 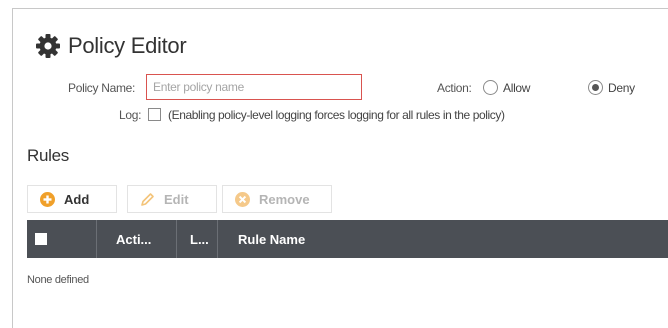 I want to click on empty-state-text: None defined, so click(x=58, y=280).